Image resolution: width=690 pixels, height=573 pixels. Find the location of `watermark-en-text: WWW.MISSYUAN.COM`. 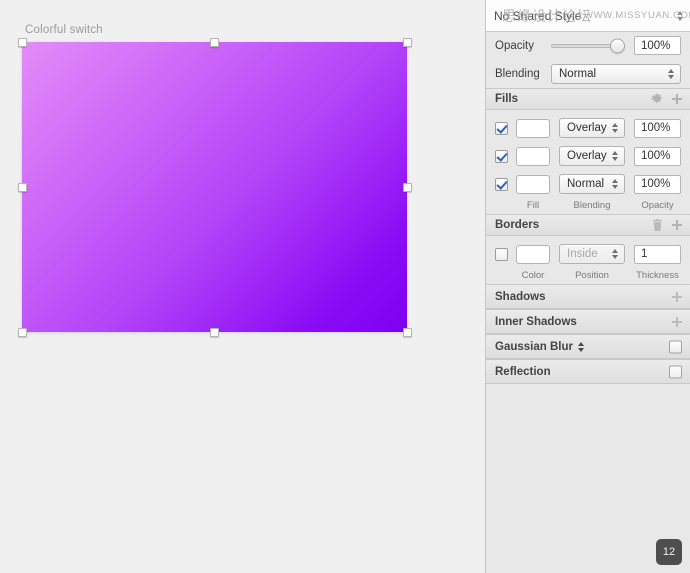

watermark-en-text: WWW.MISSYUAN.COM is located at coordinates (637, 15).